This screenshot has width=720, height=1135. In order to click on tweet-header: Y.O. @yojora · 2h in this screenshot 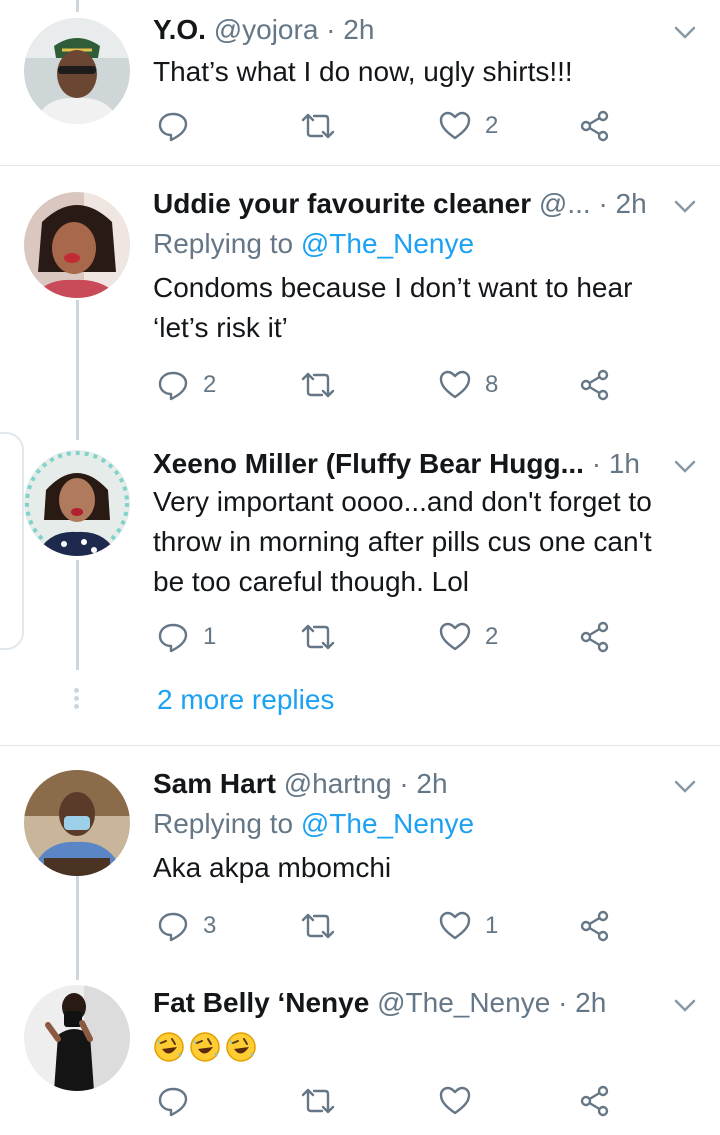, I will do `click(406, 30)`.